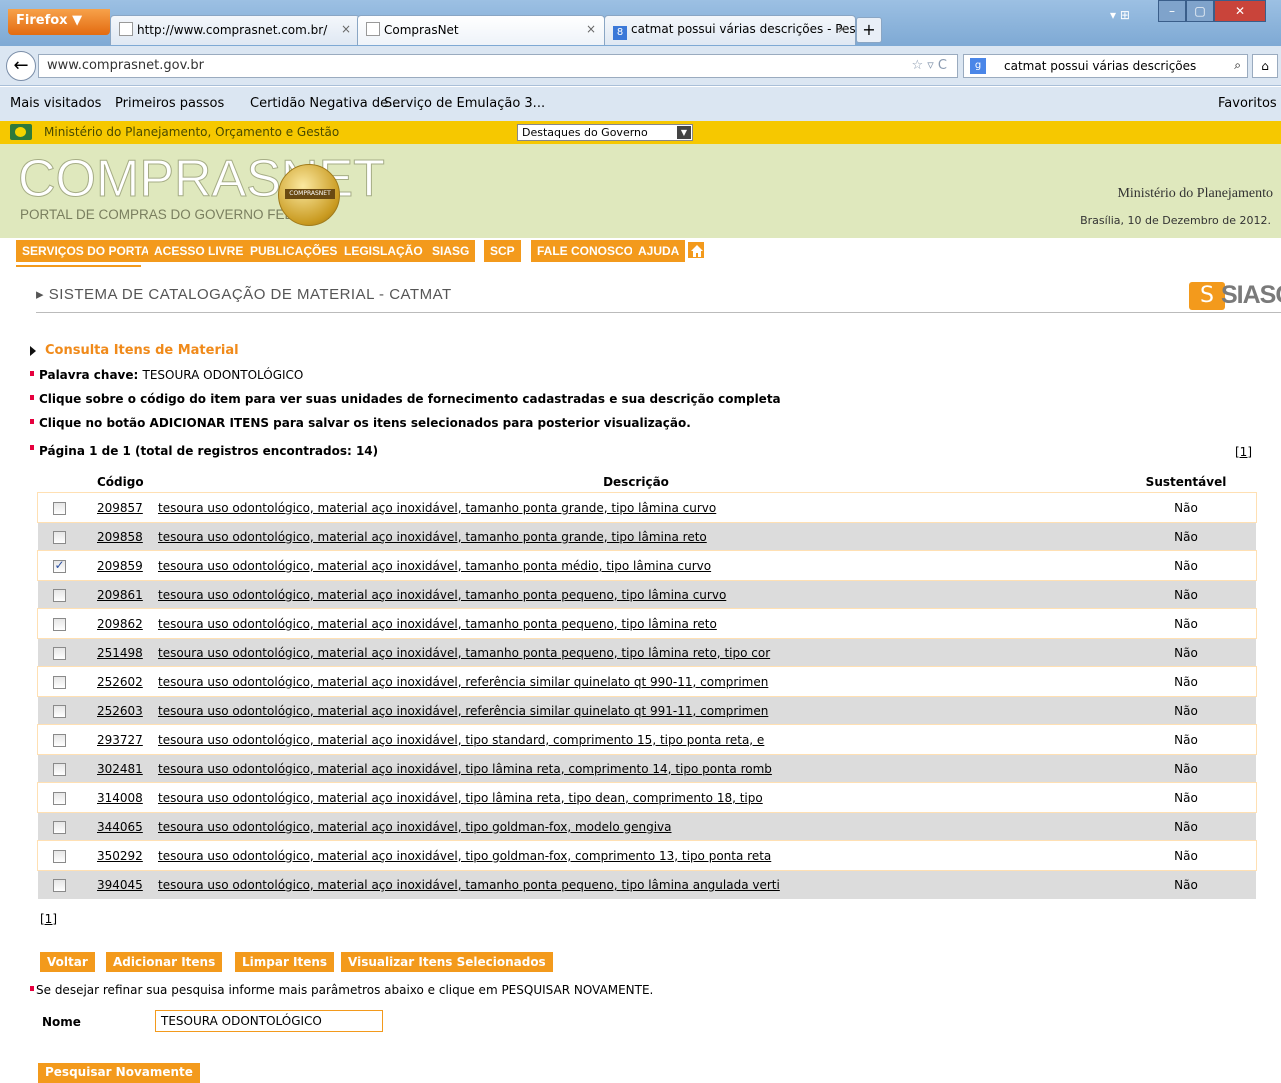  Describe the element at coordinates (929, 65) in the screenshot. I see `bookmark-star-icon: ☆ ▿ C` at that location.